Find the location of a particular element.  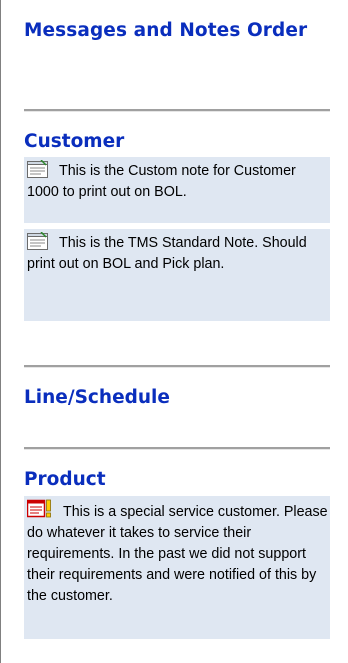

important-note-icon is located at coordinates (40, 509).